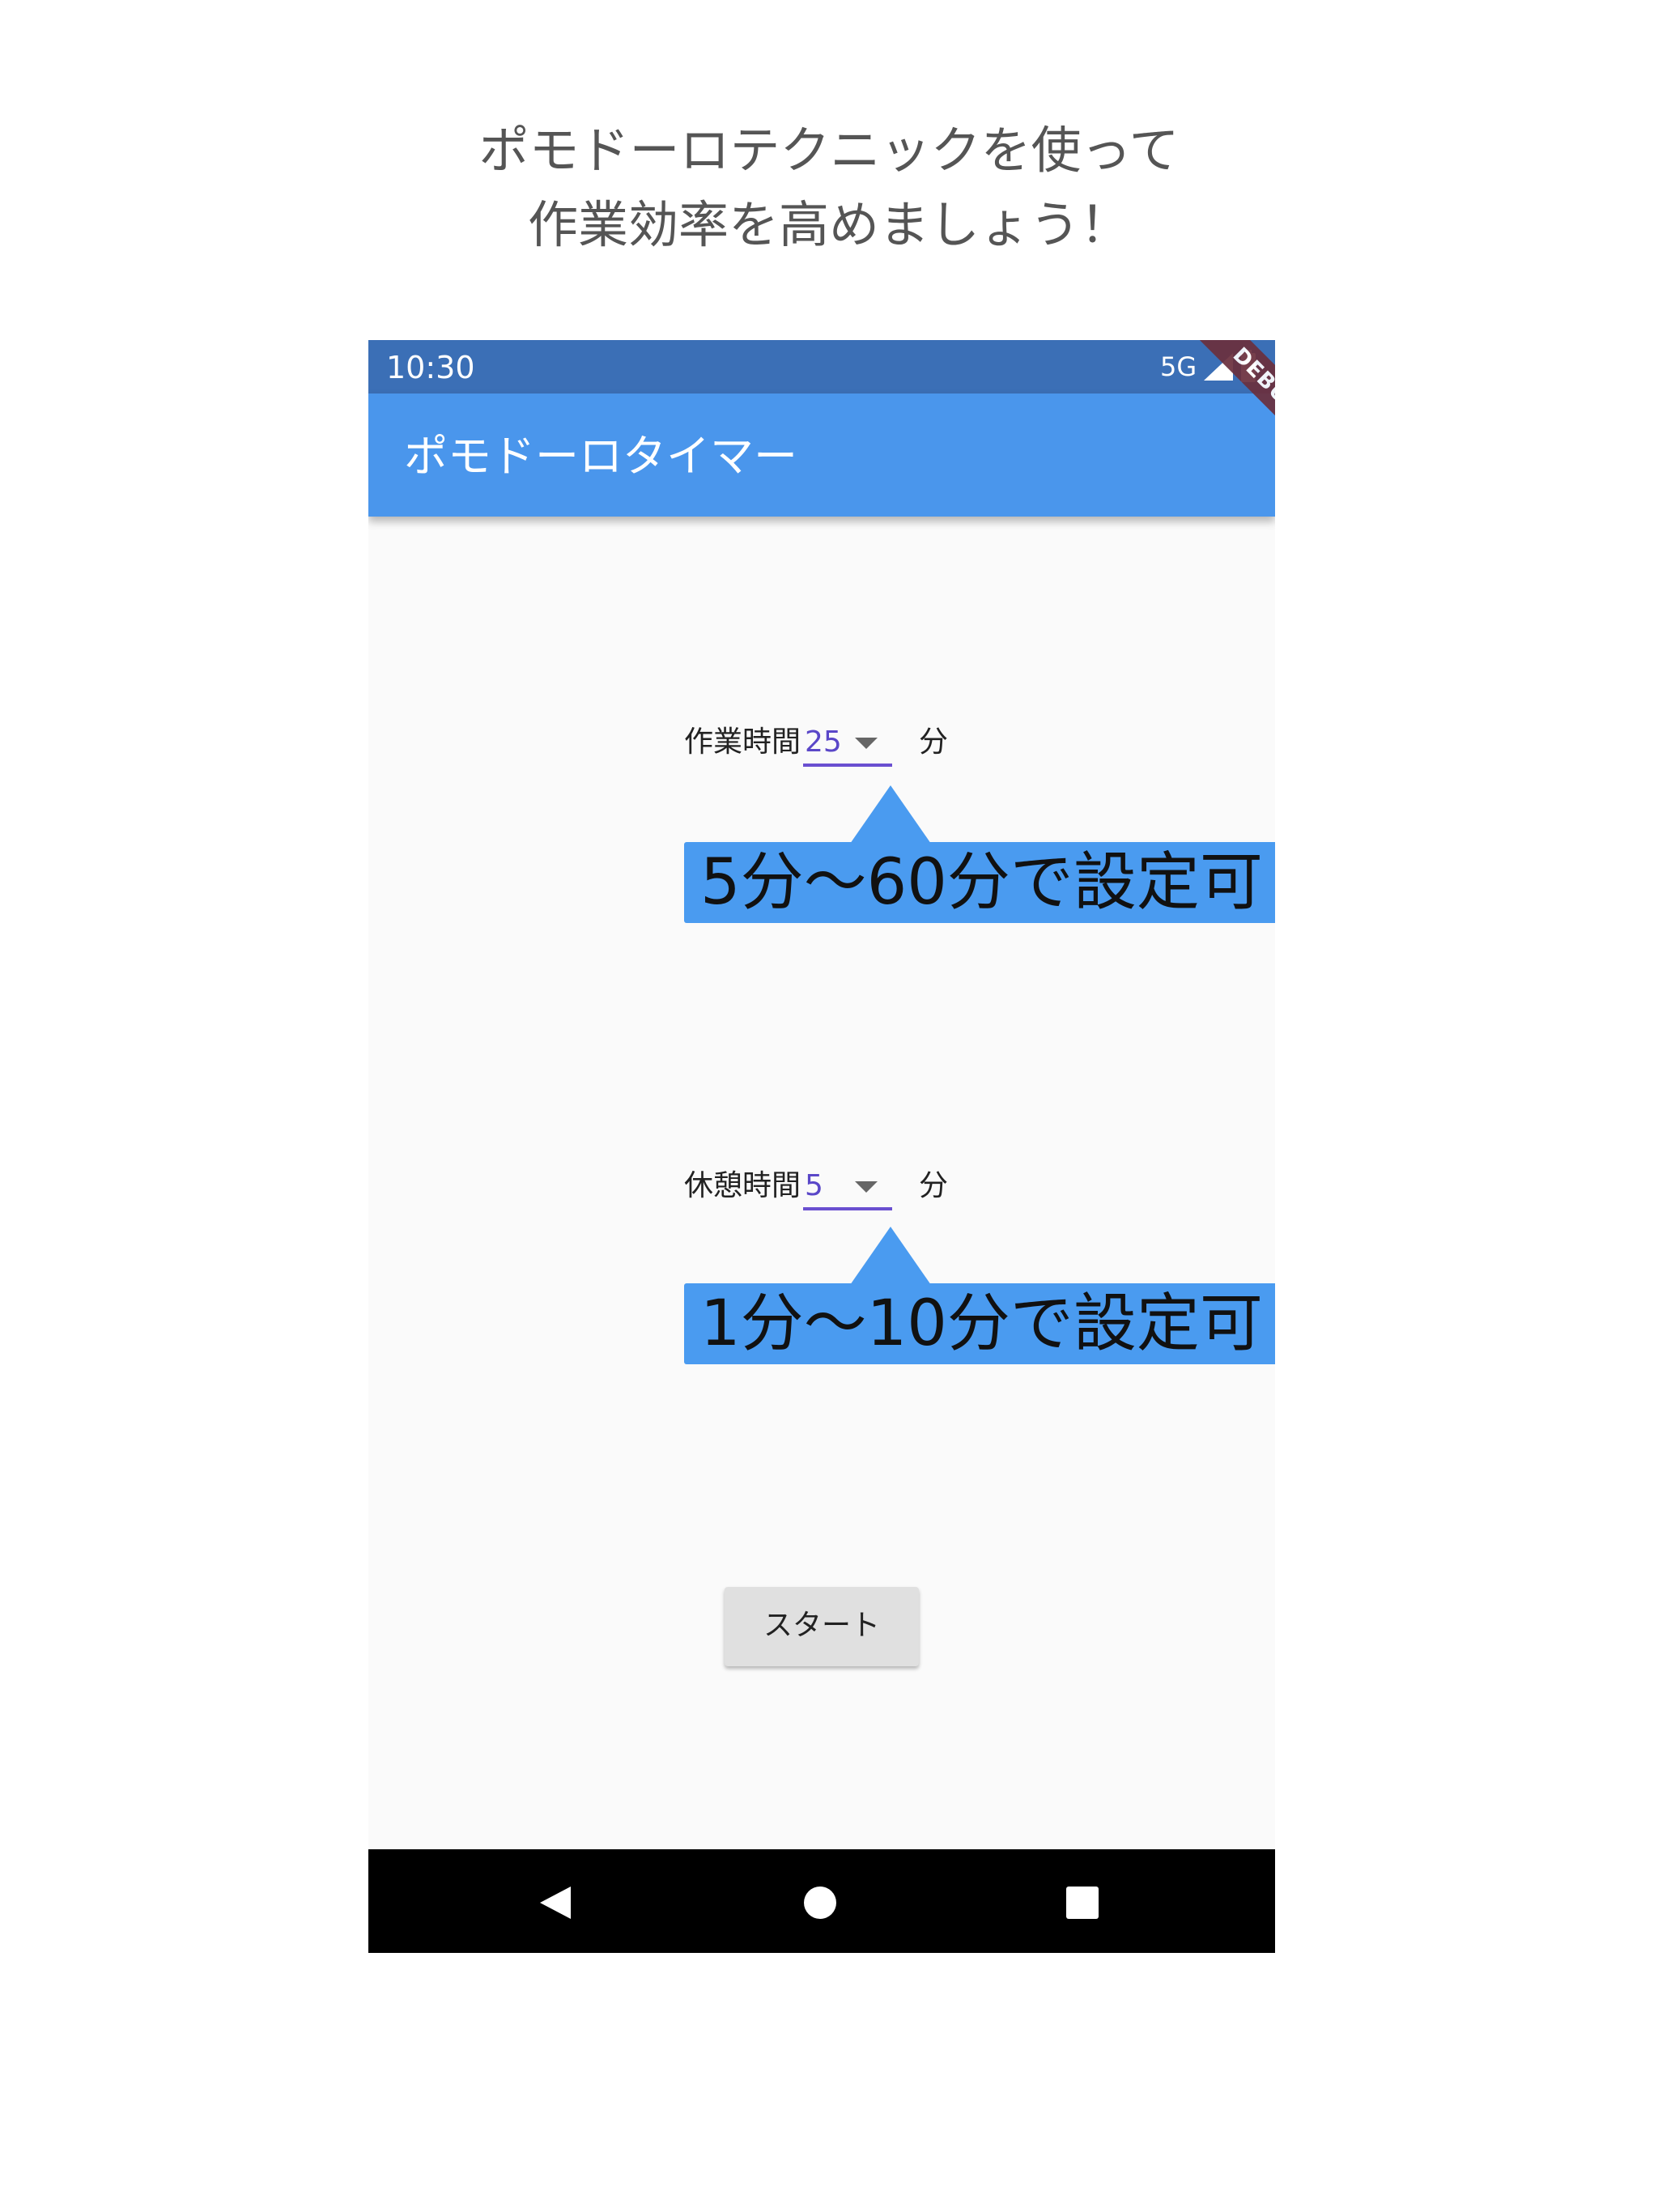  I want to click on start-button: スタート, so click(822, 1627).